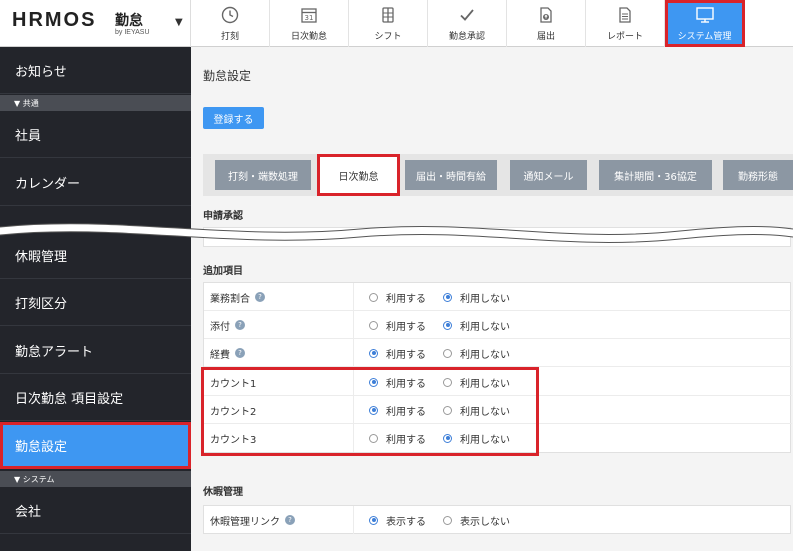 The width and height of the screenshot is (793, 551). Describe the element at coordinates (279, 382) in the screenshot. I see `row-label: カウント1` at that location.